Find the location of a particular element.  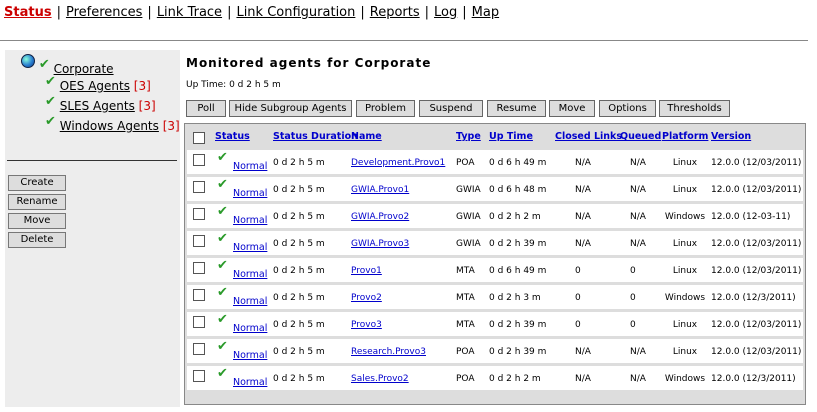

agent-uptime: 0 d 2 h 39 m is located at coordinates (518, 325).